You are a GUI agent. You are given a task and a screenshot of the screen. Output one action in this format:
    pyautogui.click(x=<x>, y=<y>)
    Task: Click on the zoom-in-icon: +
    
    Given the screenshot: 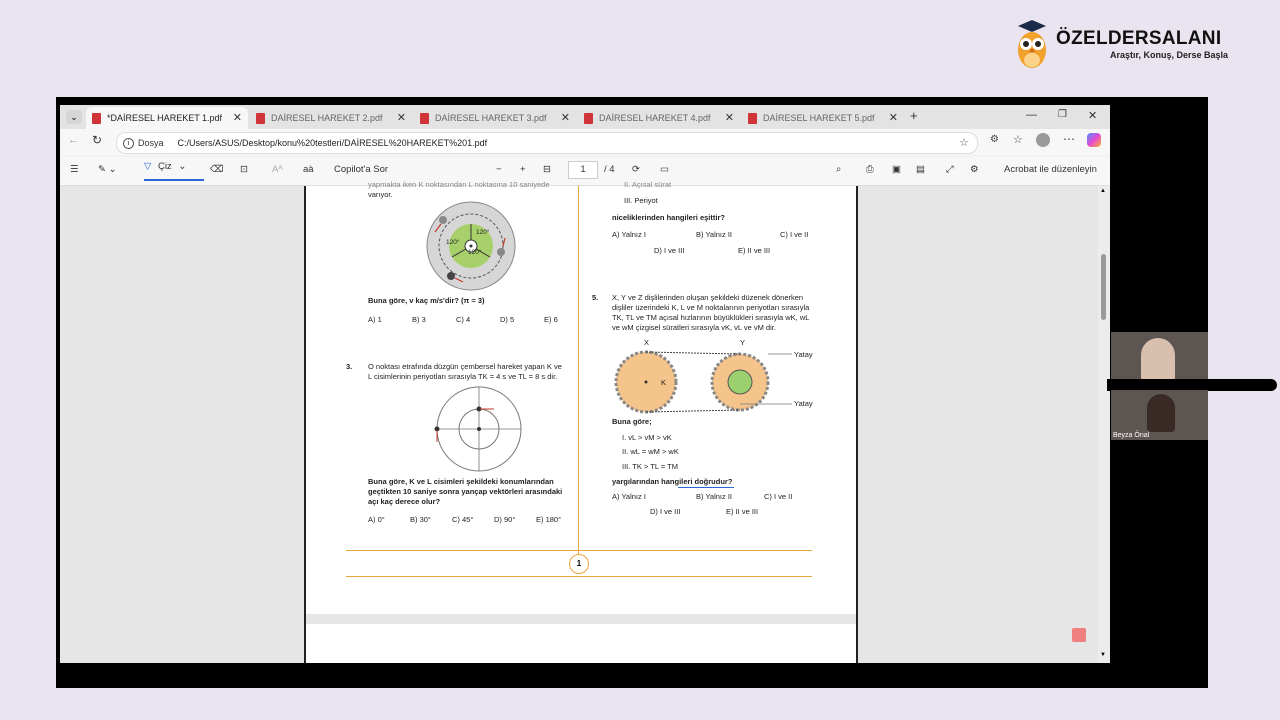 What is the action you would take?
    pyautogui.click(x=523, y=169)
    